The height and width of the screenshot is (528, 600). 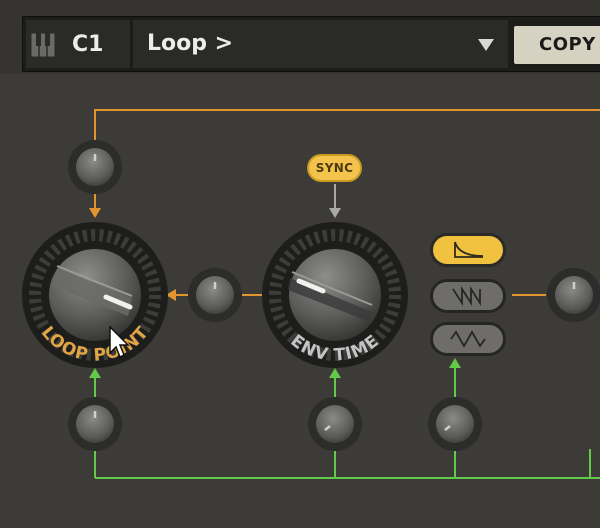 What do you see at coordinates (95, 167) in the screenshot?
I see `loop-point-mod-knob` at bounding box center [95, 167].